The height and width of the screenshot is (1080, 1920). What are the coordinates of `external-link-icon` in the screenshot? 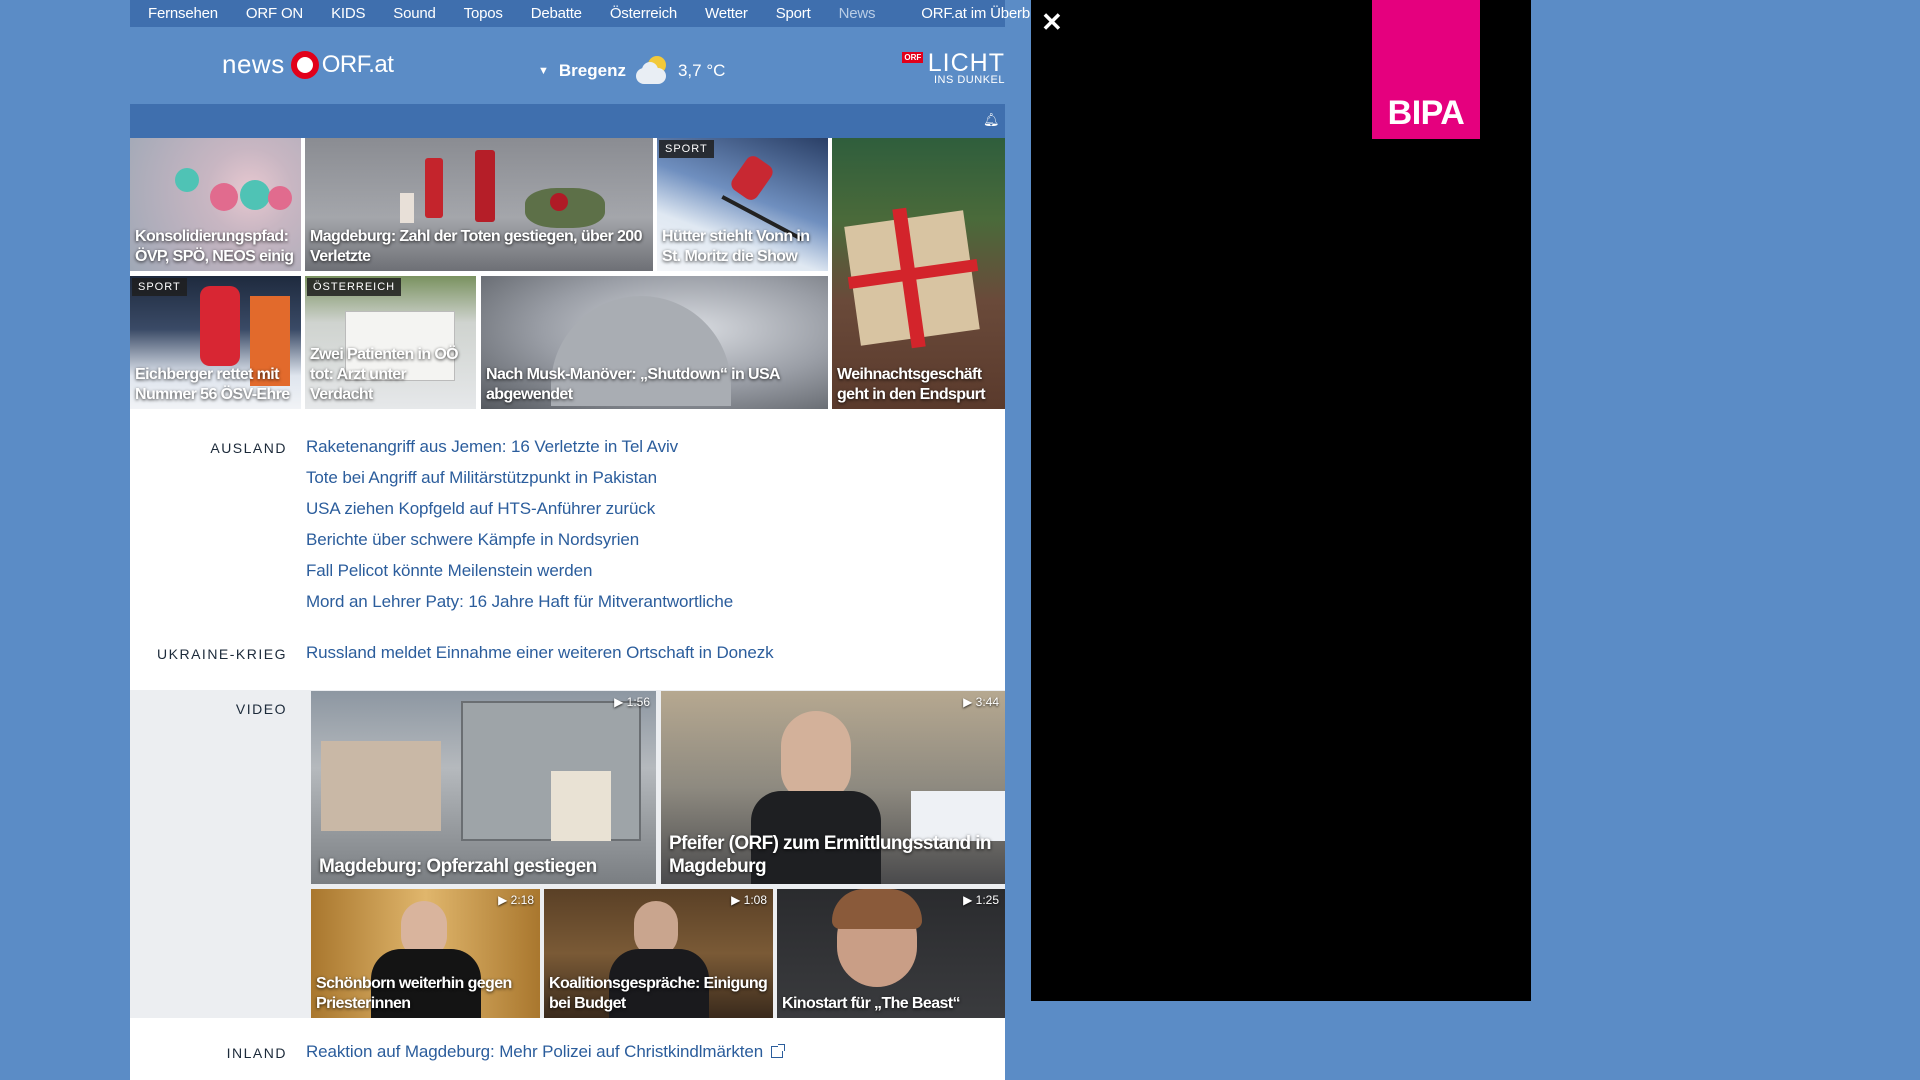 It's located at (778, 1051).